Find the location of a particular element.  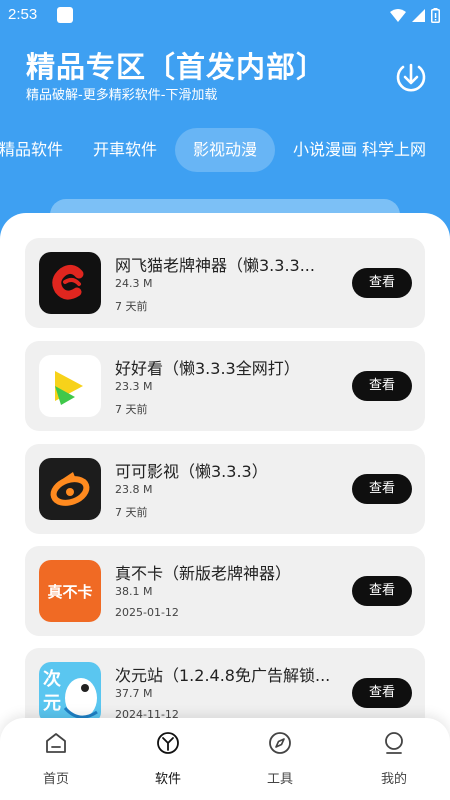

category-tabs: 精品软件 开車软件 影视动漫 小说漫画 科学上网 is located at coordinates (225, 151).